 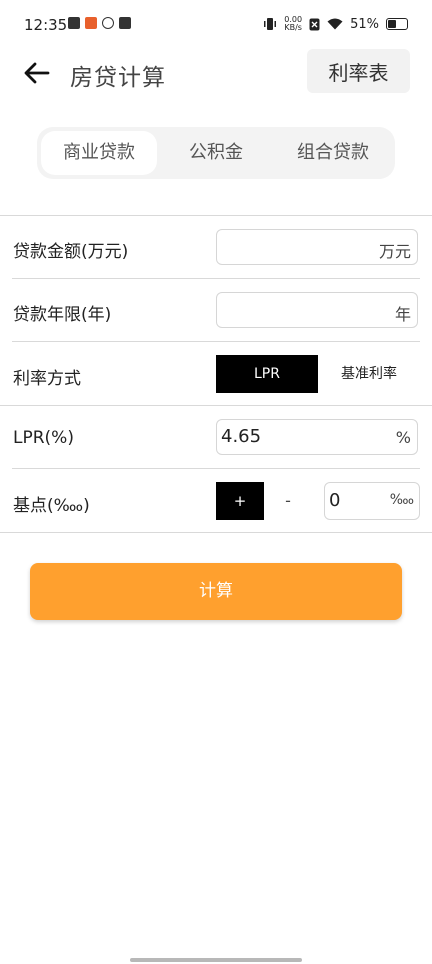 What do you see at coordinates (240, 501) in the screenshot?
I see `basis-points-plus-button: +` at bounding box center [240, 501].